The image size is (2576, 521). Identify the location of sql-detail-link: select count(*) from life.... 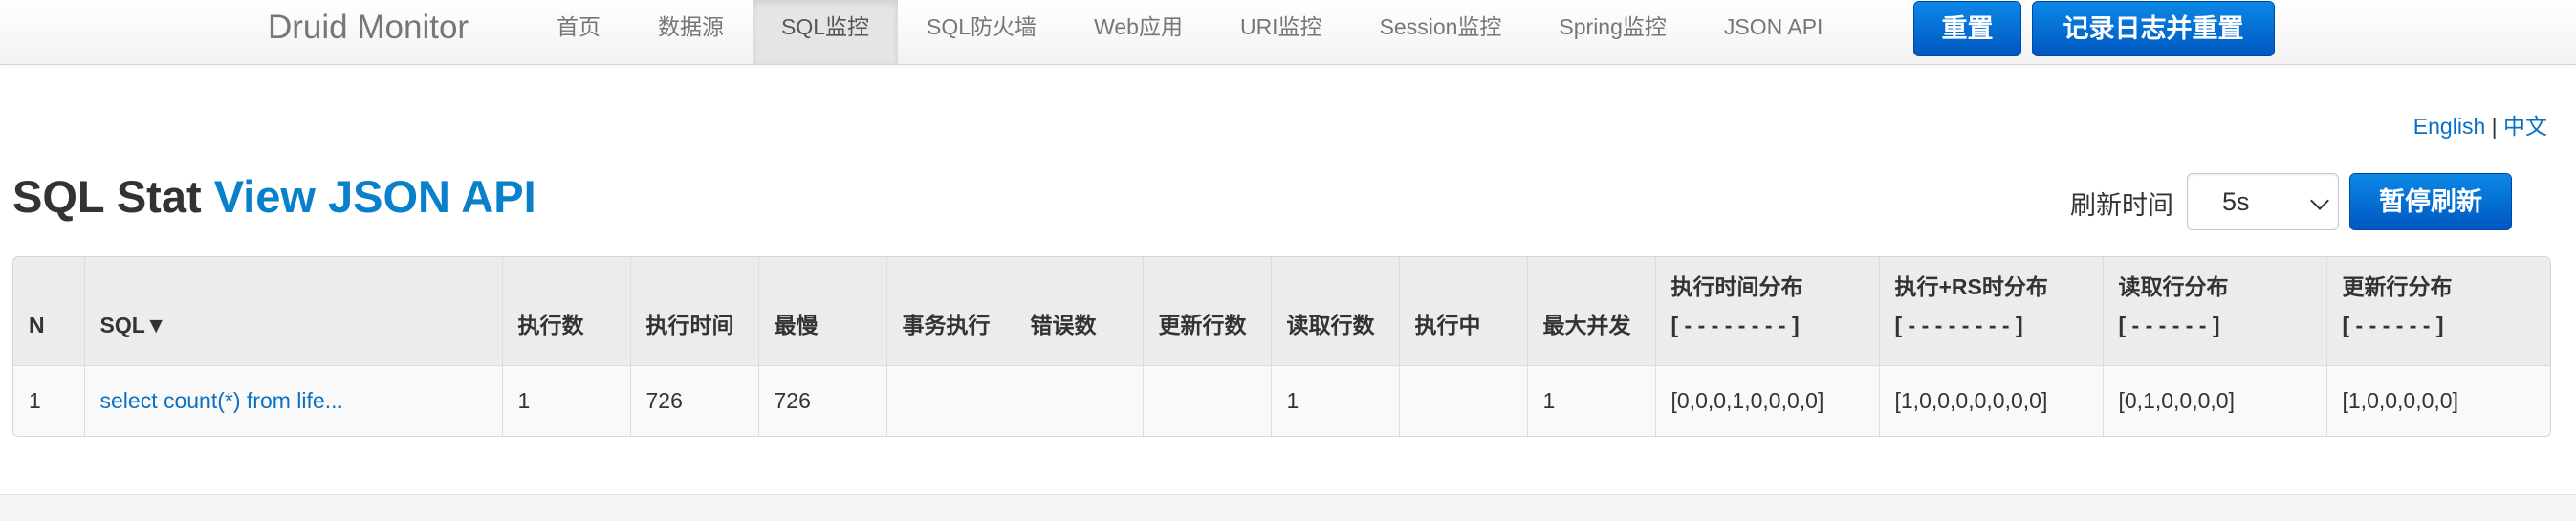
(221, 400).